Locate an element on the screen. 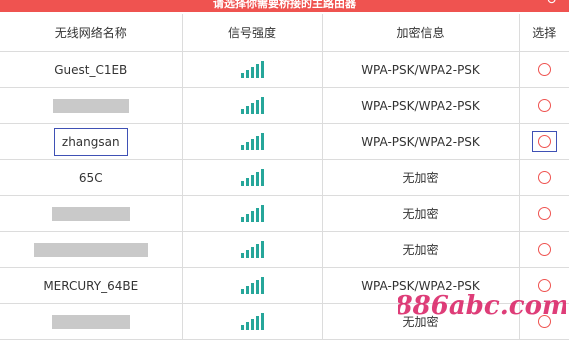 The width and height of the screenshot is (569, 340). ssid-label: 65C is located at coordinates (90, 177).